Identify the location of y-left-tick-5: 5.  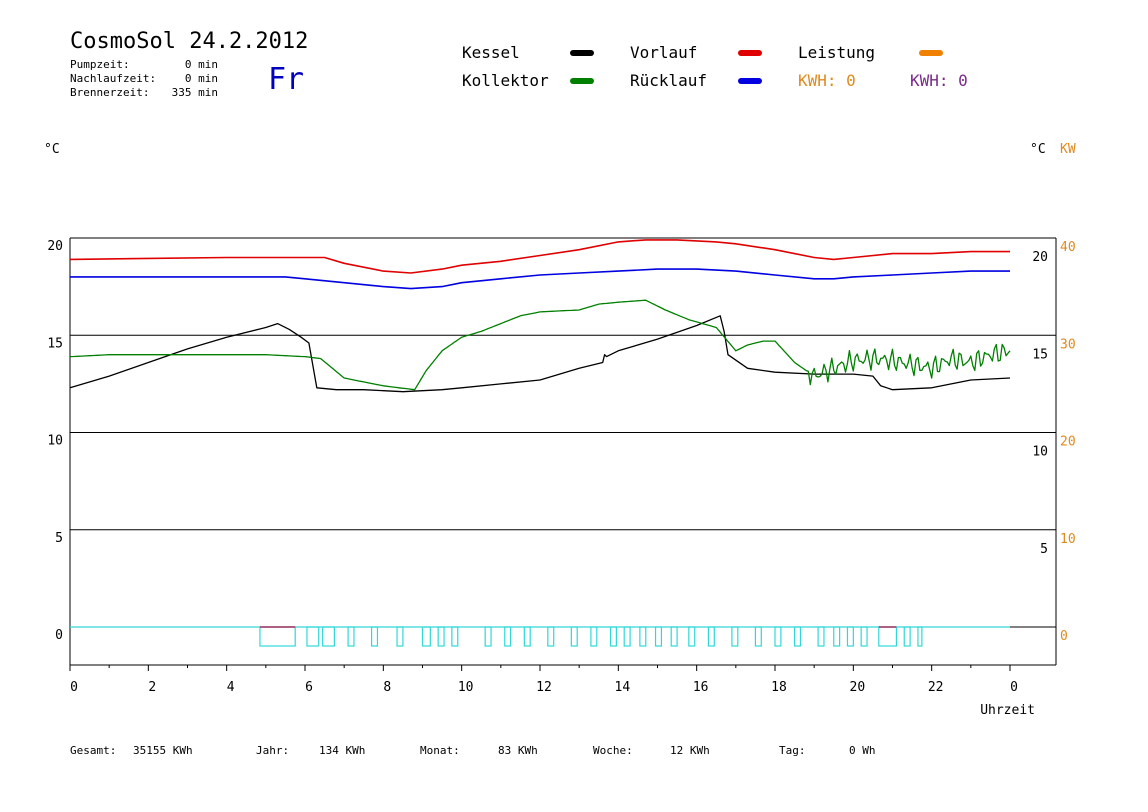
(59, 538).